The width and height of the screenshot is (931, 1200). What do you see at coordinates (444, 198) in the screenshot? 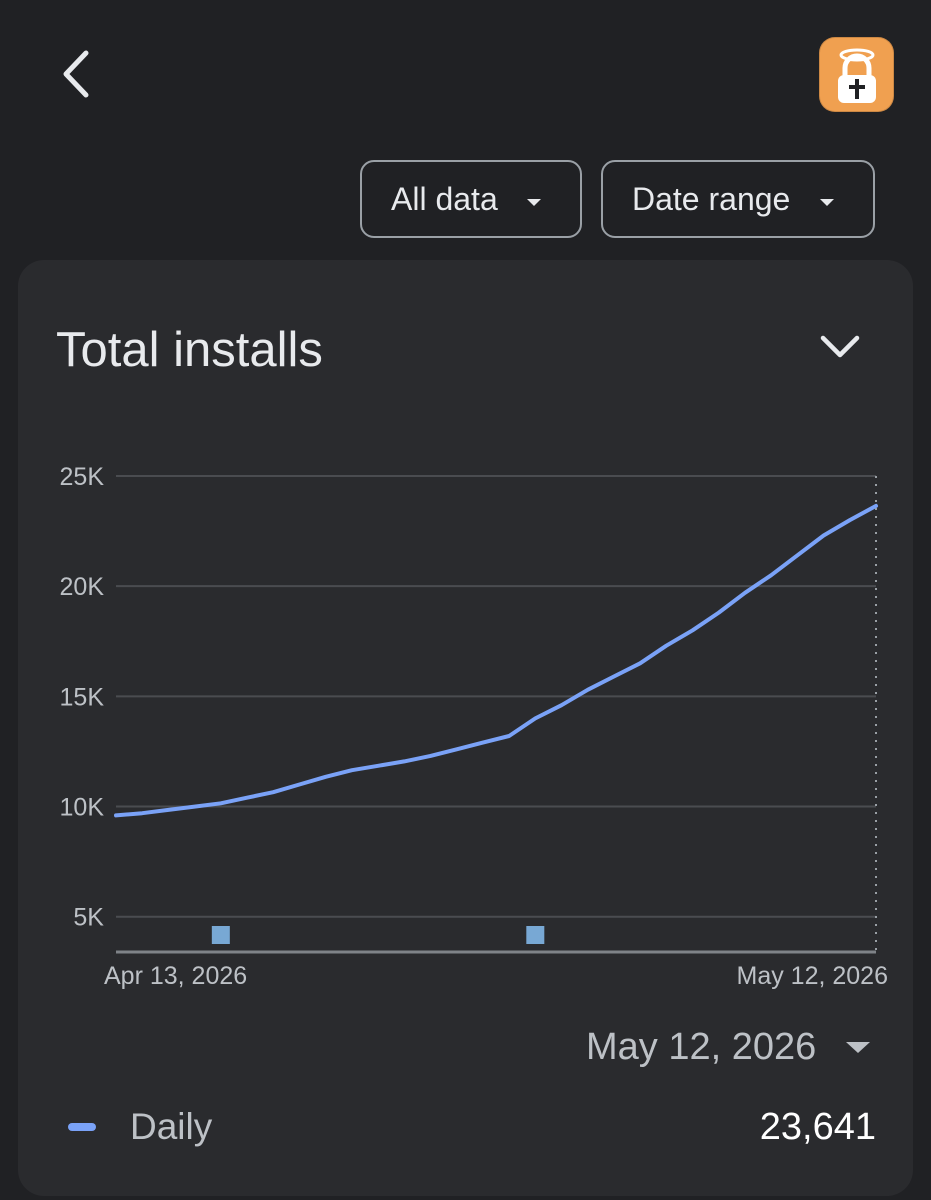
I see `all-data-label: All data` at bounding box center [444, 198].